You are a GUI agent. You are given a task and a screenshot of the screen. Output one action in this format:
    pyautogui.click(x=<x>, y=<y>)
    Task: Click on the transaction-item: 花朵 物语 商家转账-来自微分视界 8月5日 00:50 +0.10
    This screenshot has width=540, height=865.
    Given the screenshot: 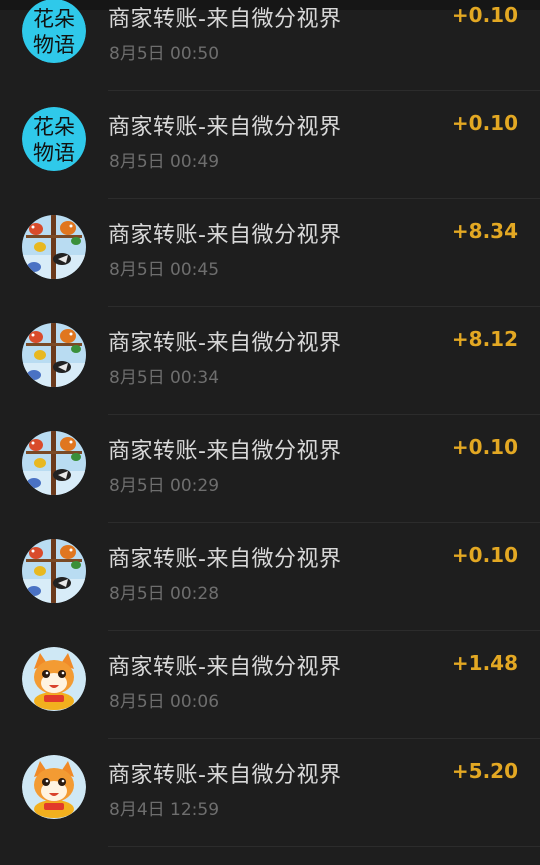 What is the action you would take?
    pyautogui.click(x=270, y=45)
    